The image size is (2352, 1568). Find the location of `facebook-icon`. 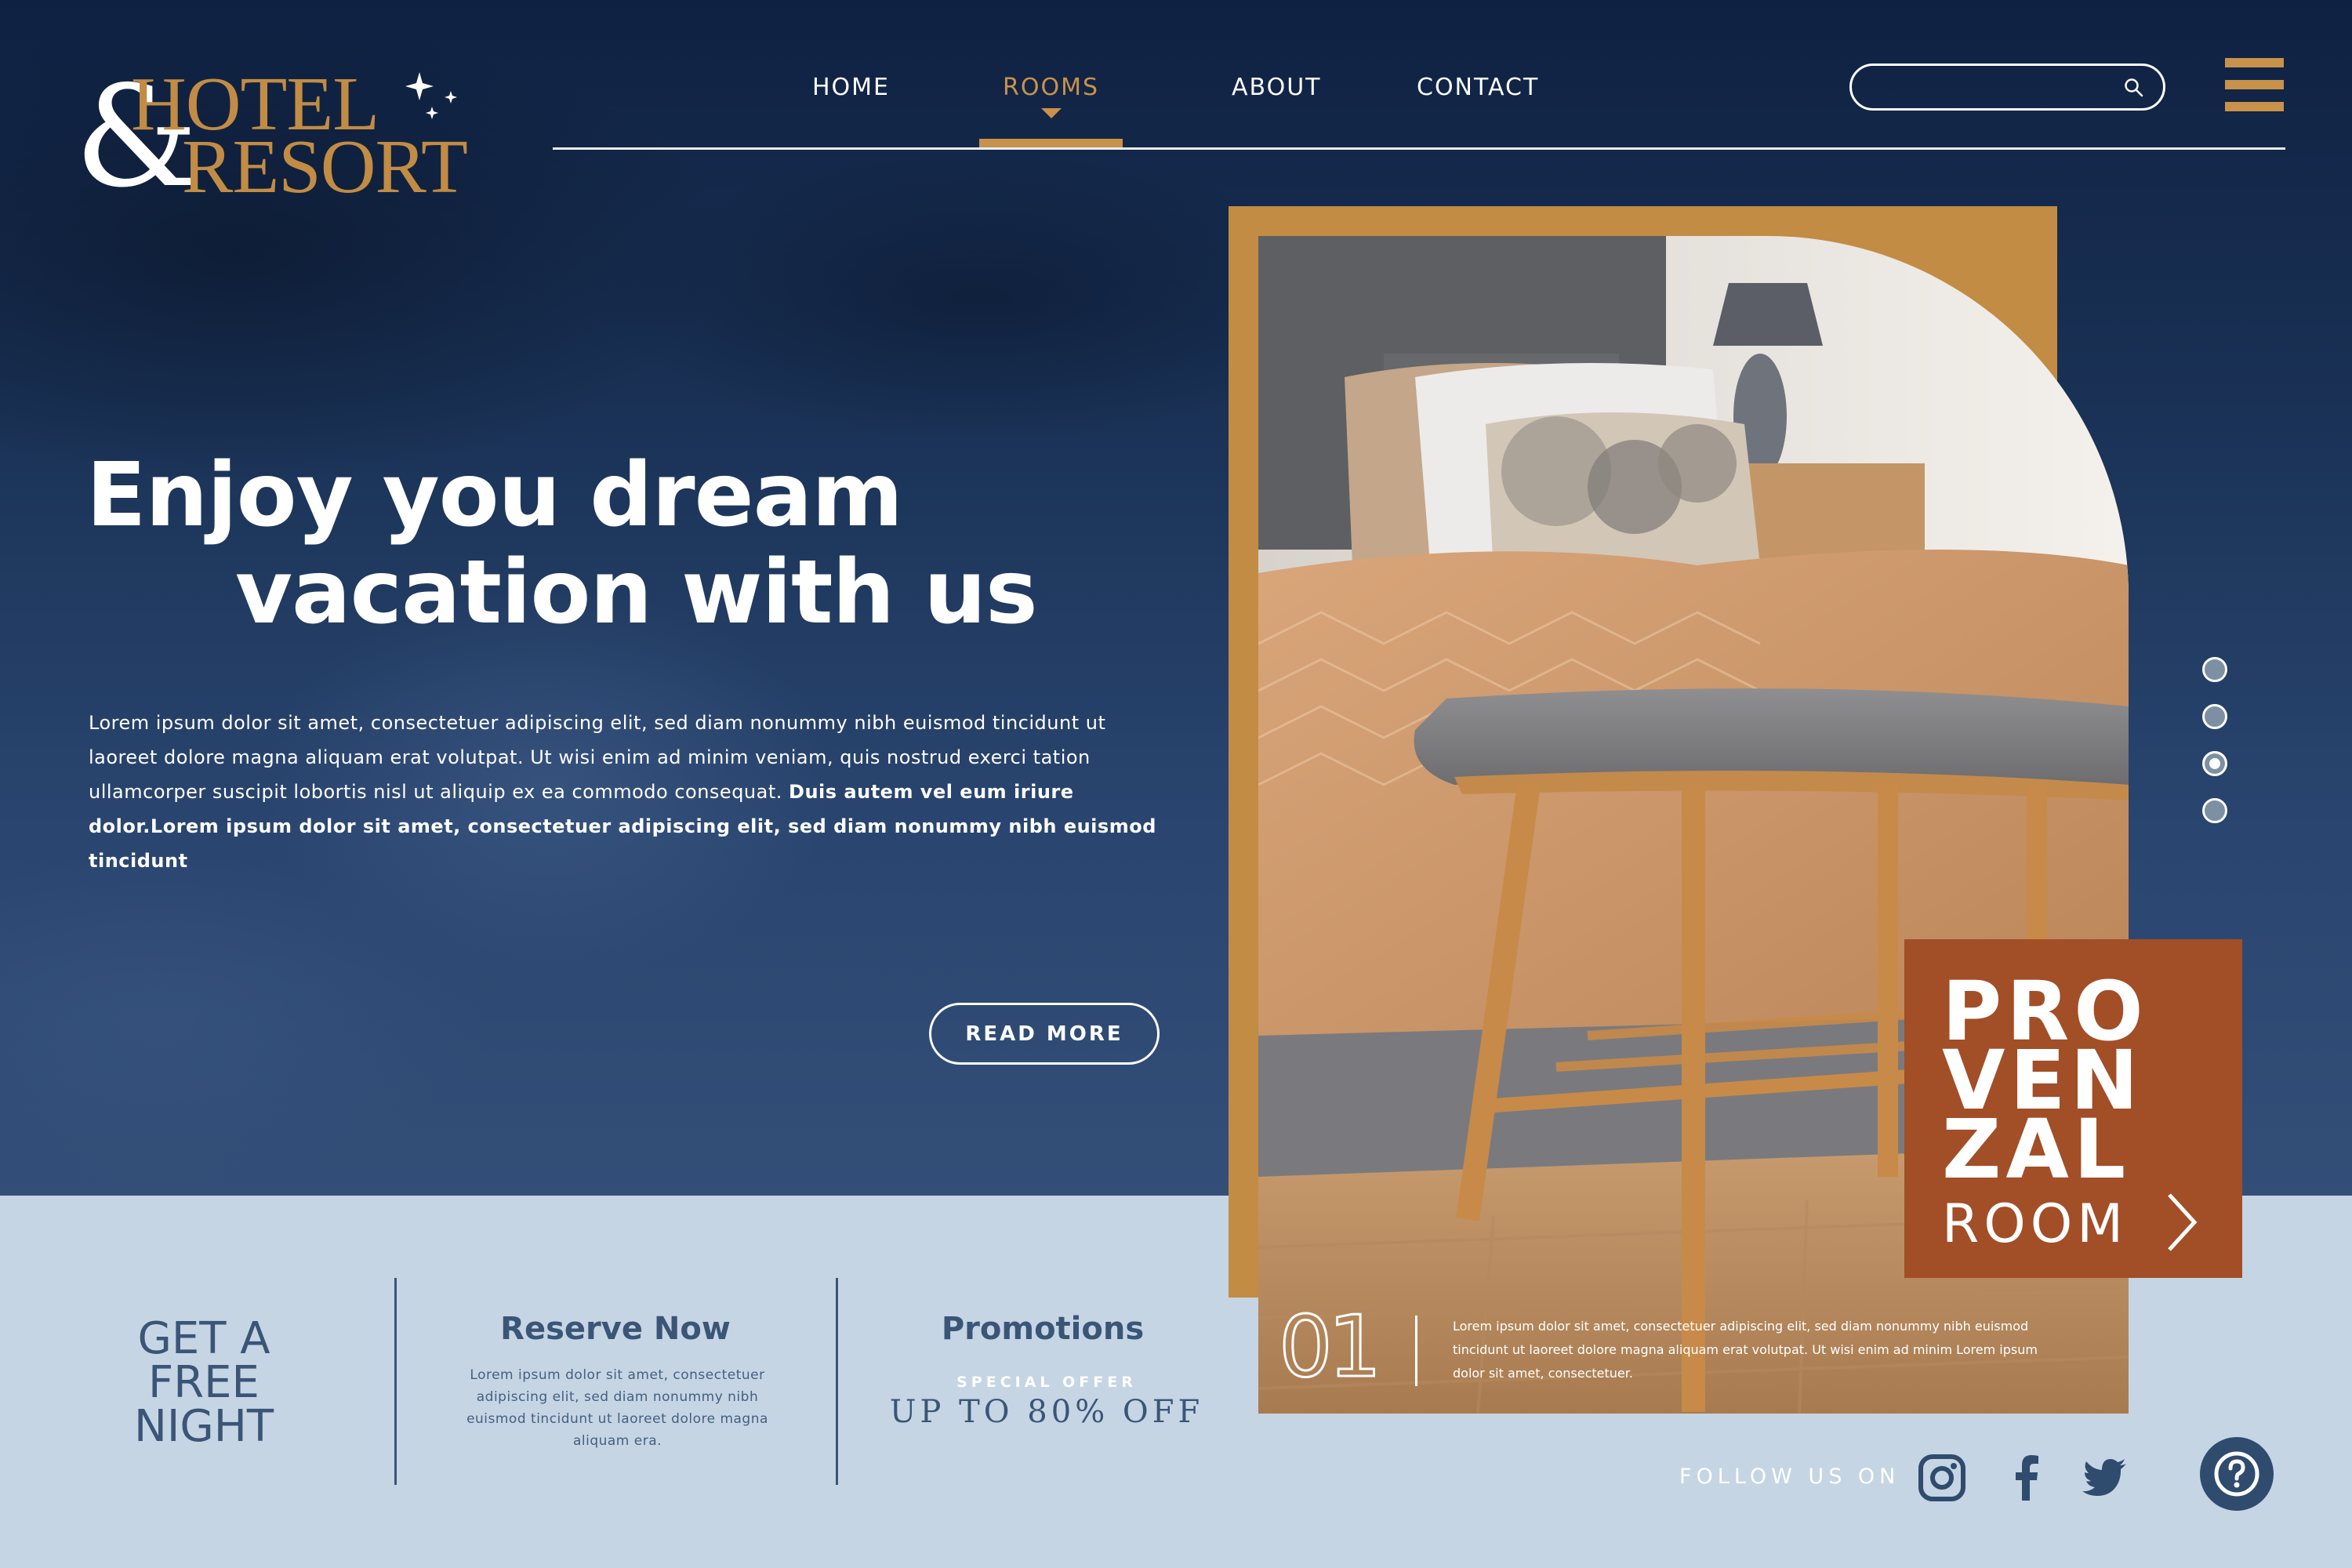

facebook-icon is located at coordinates (2028, 1478).